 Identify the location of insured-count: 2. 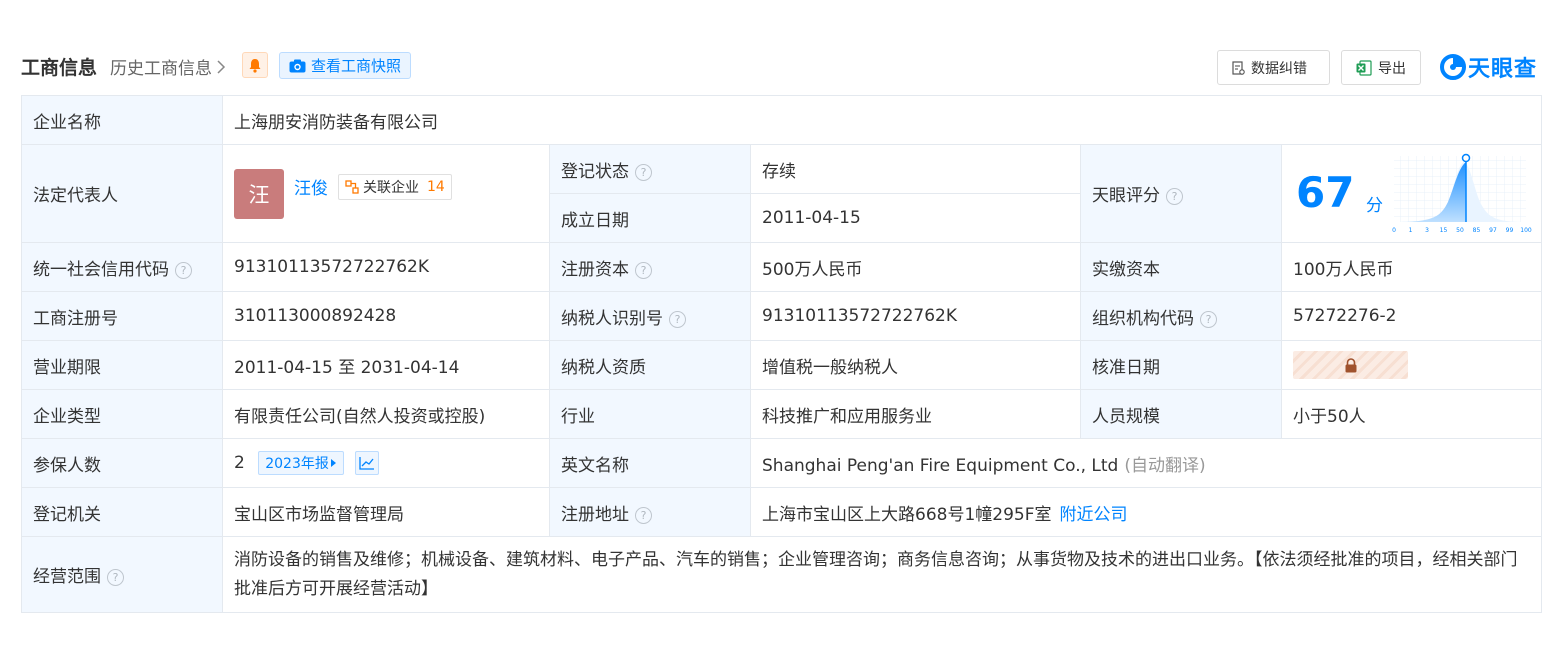
(239, 463).